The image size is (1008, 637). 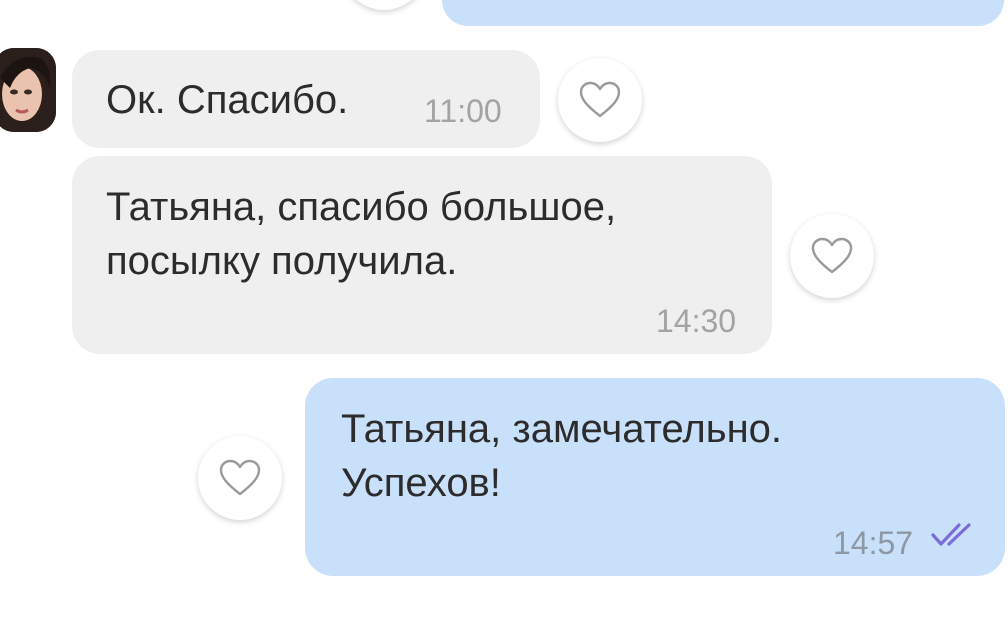 What do you see at coordinates (361, 207) in the screenshot?
I see `message-text-line: Татьяна, спасибо большое,` at bounding box center [361, 207].